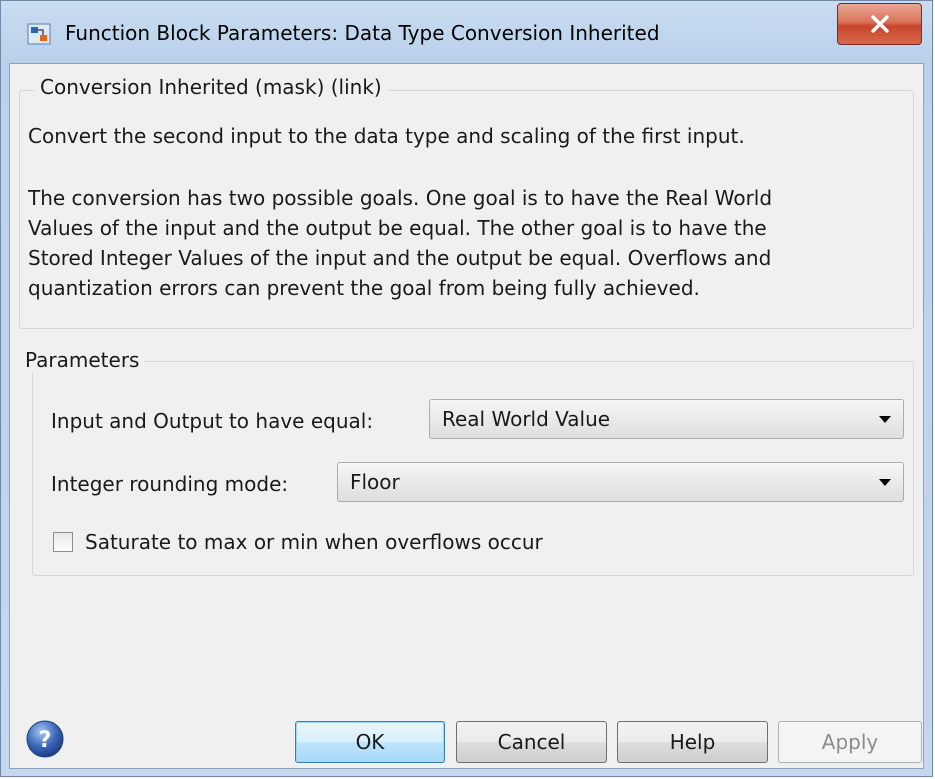 Image resolution: width=935 pixels, height=779 pixels. I want to click on rounding-select-value: Floor, so click(375, 482).